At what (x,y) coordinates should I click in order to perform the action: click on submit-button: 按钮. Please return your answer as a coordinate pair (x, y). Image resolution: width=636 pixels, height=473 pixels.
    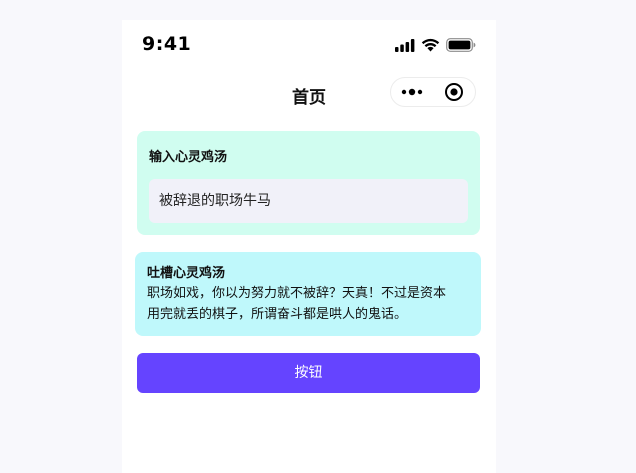
    Looking at the image, I should click on (308, 373).